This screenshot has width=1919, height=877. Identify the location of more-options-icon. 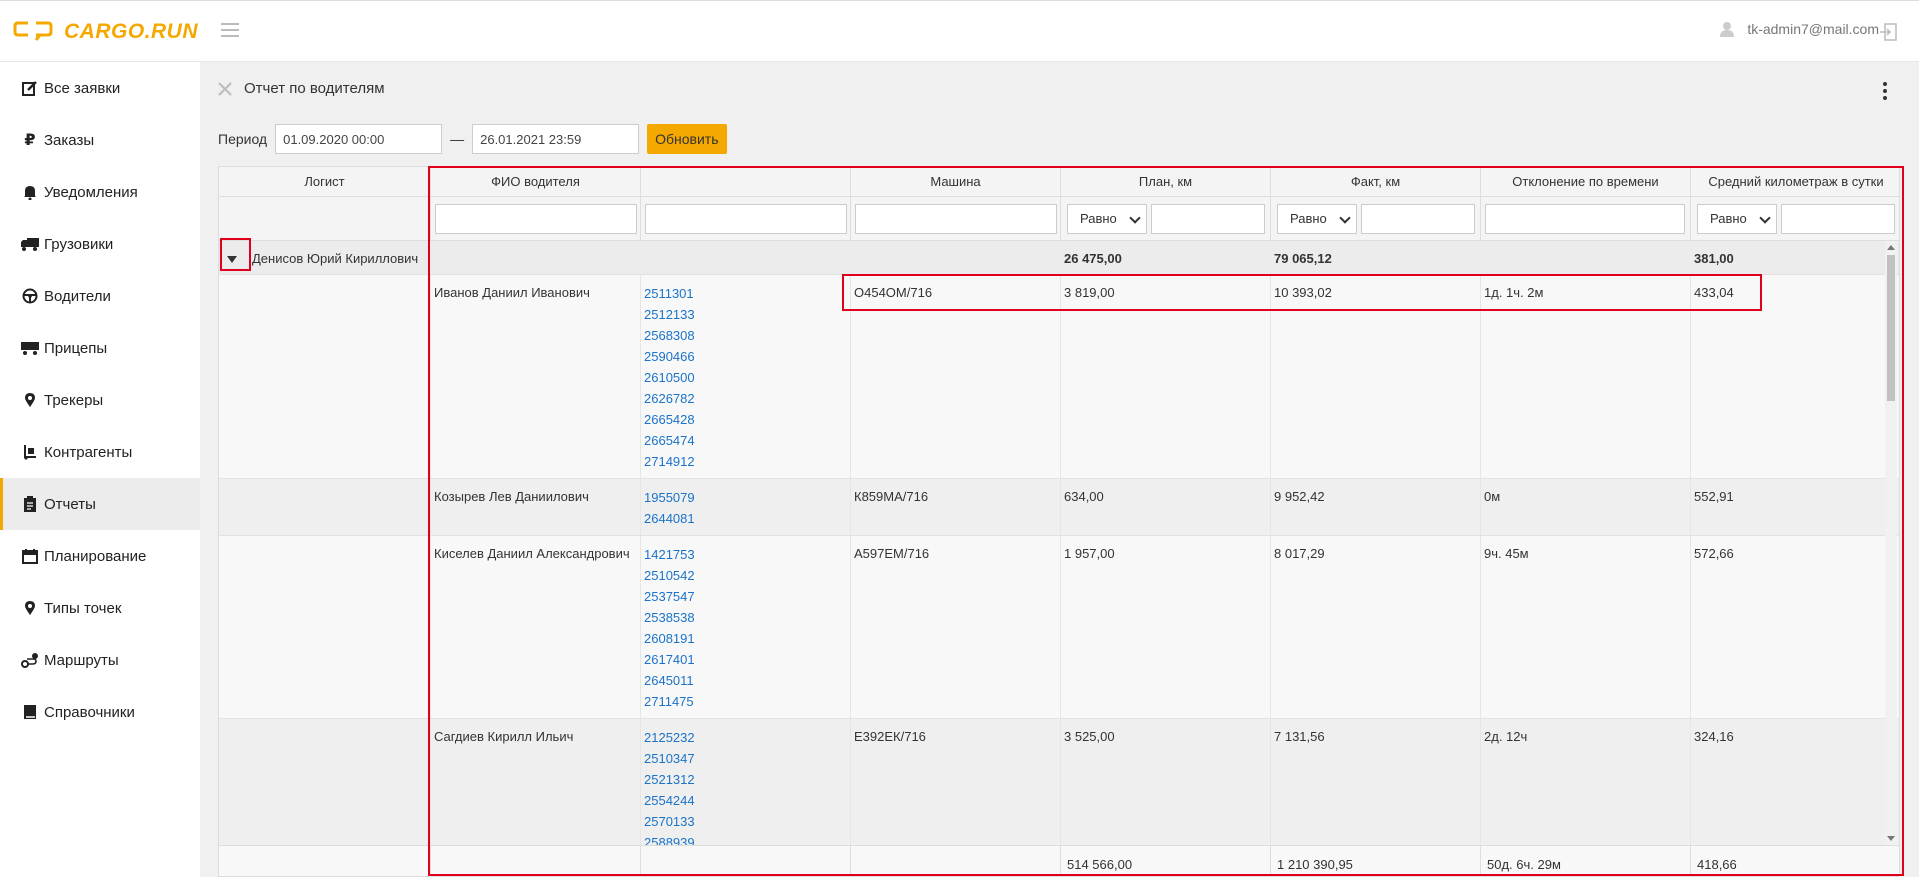
(1886, 92).